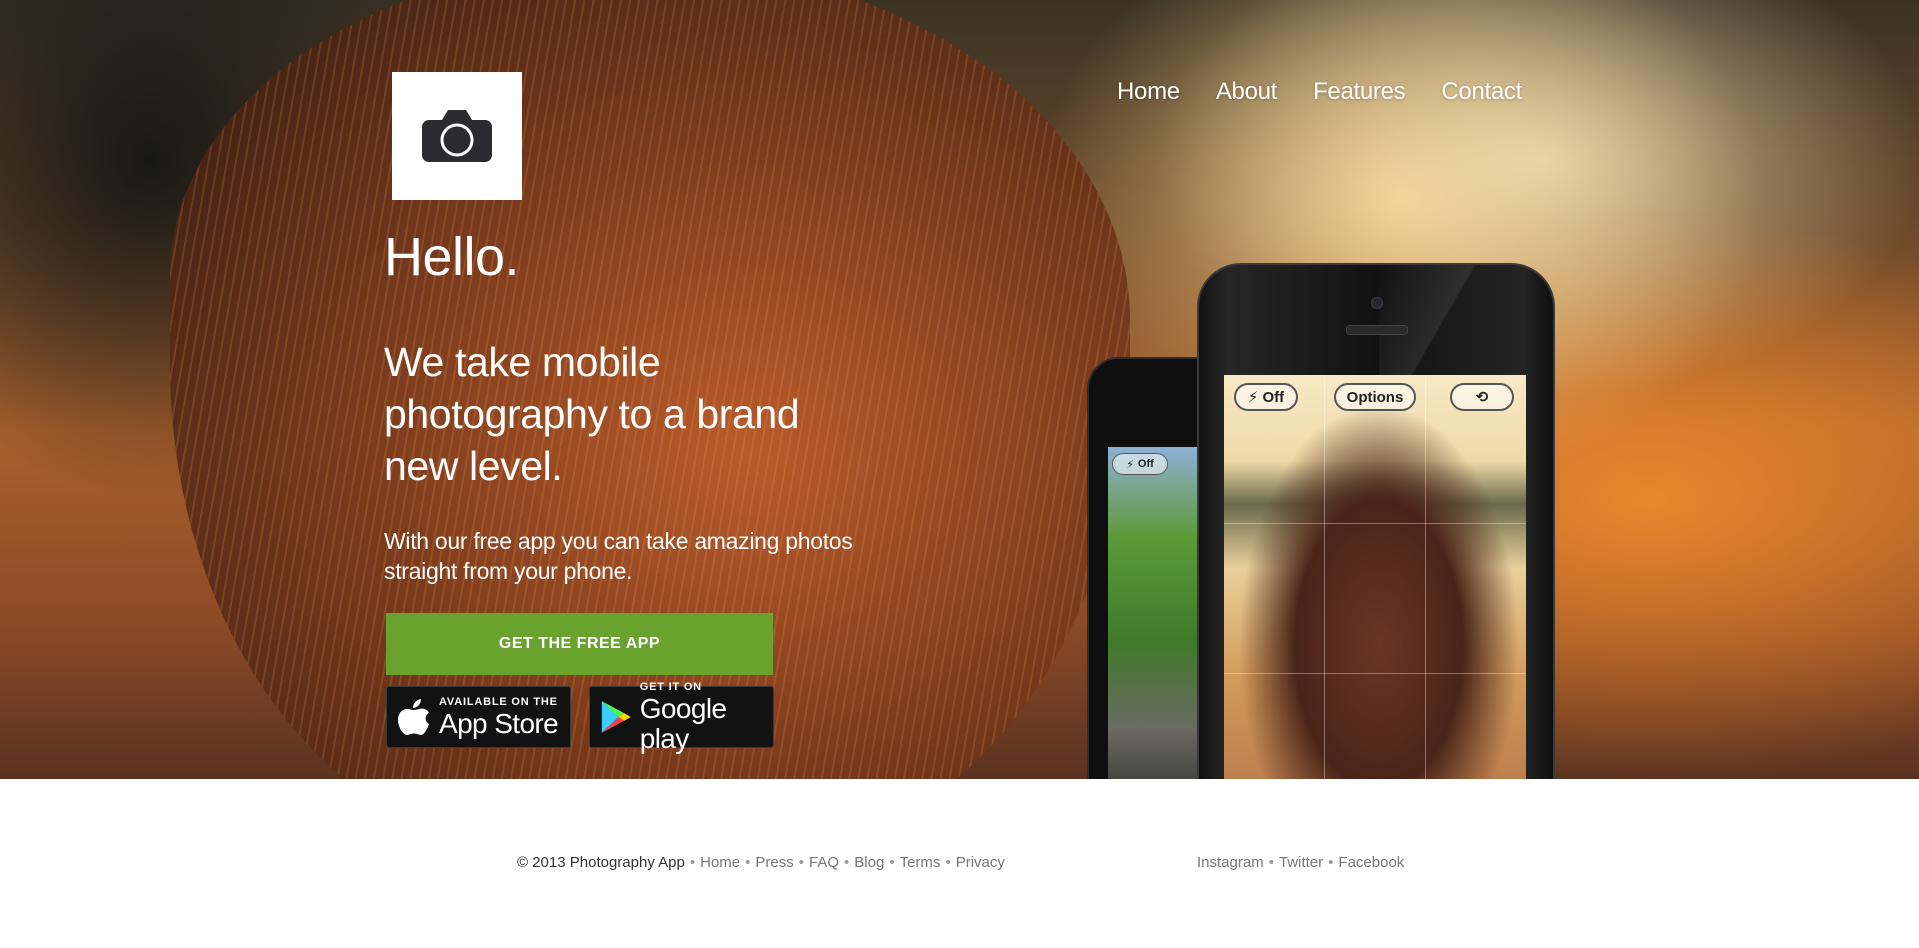 This screenshot has width=1919, height=948. What do you see at coordinates (1247, 92) in the screenshot?
I see `nav-about: About` at bounding box center [1247, 92].